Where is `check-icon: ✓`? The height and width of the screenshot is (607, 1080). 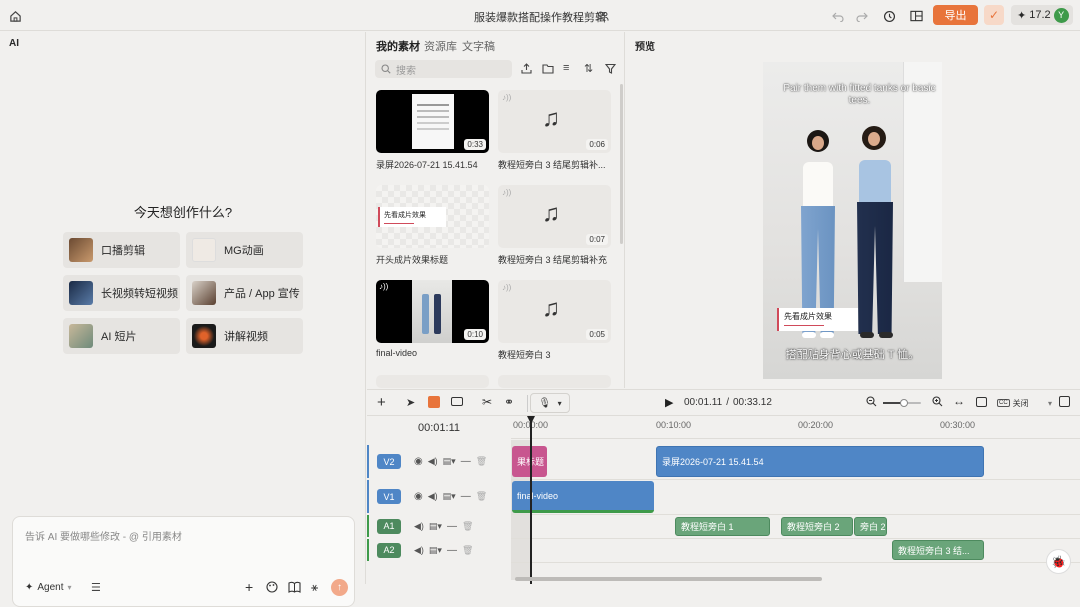
check-icon: ✓ is located at coordinates (994, 15).